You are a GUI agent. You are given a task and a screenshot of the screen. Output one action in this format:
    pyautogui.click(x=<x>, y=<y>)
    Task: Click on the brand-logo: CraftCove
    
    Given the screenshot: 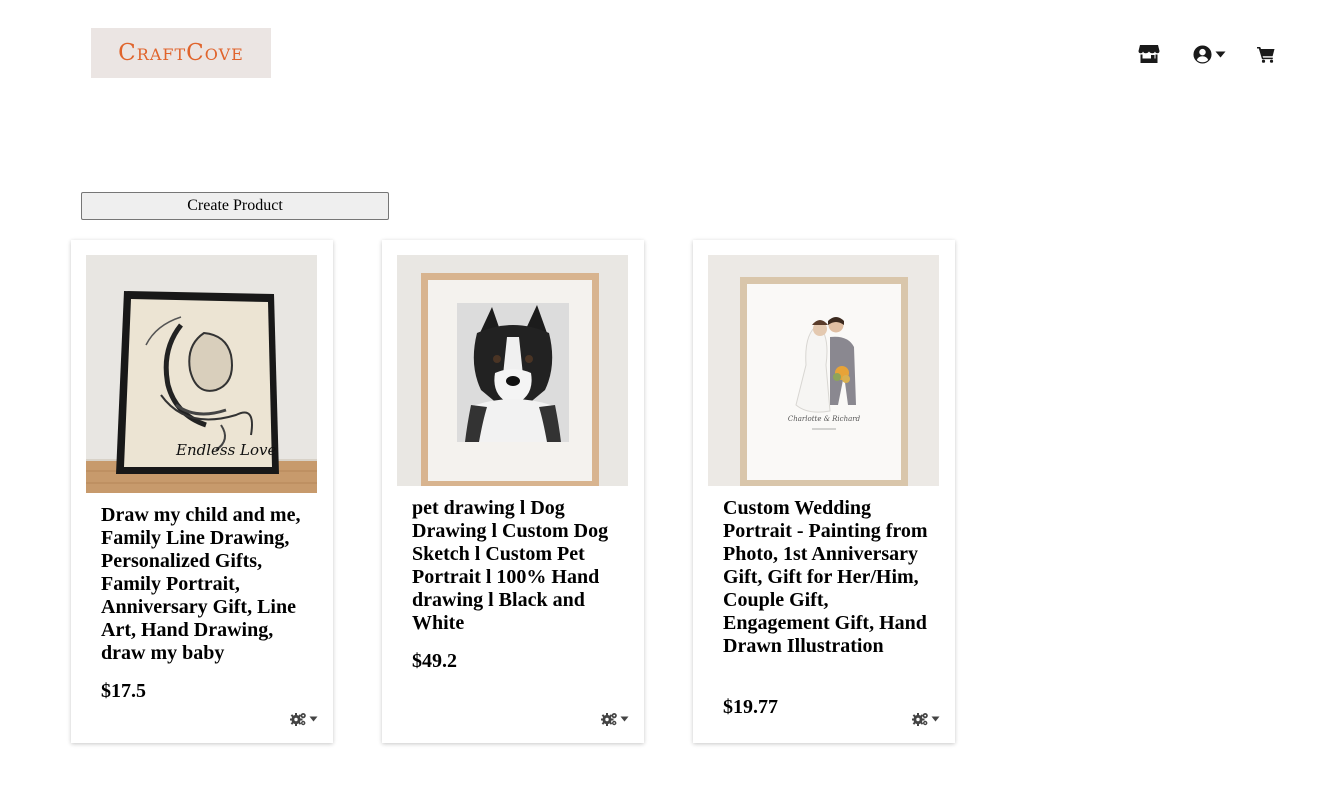 What is the action you would take?
    pyautogui.click(x=181, y=53)
    